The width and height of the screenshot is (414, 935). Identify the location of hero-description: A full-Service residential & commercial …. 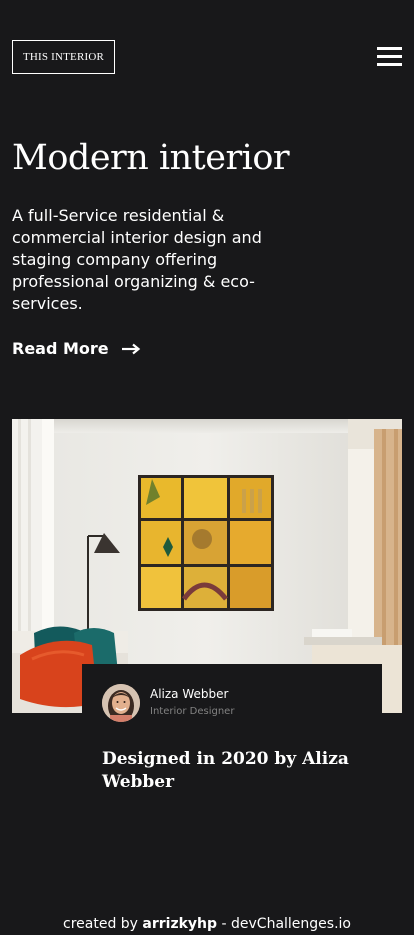
(137, 259).